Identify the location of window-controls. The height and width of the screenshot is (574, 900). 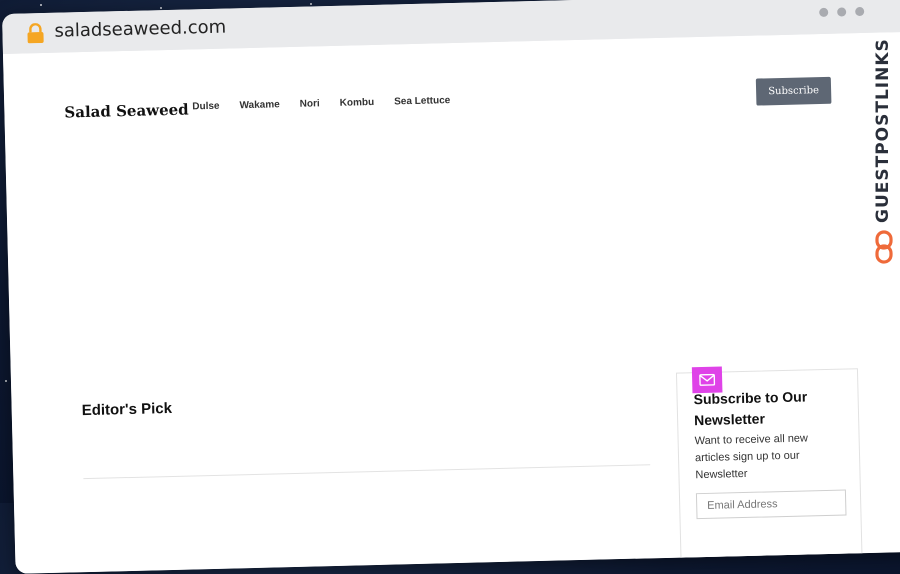
(842, 12).